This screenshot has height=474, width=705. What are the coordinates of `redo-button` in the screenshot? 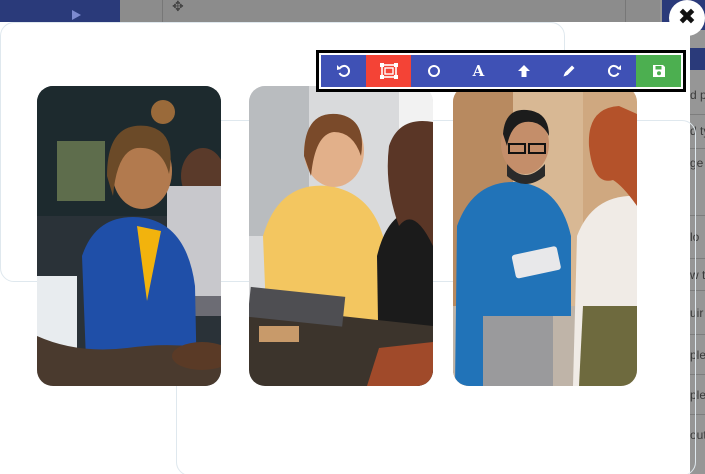 It's located at (613, 71).